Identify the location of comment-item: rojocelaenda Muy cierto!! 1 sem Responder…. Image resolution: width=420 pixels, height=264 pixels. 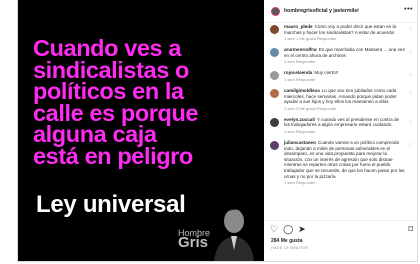
(340, 76).